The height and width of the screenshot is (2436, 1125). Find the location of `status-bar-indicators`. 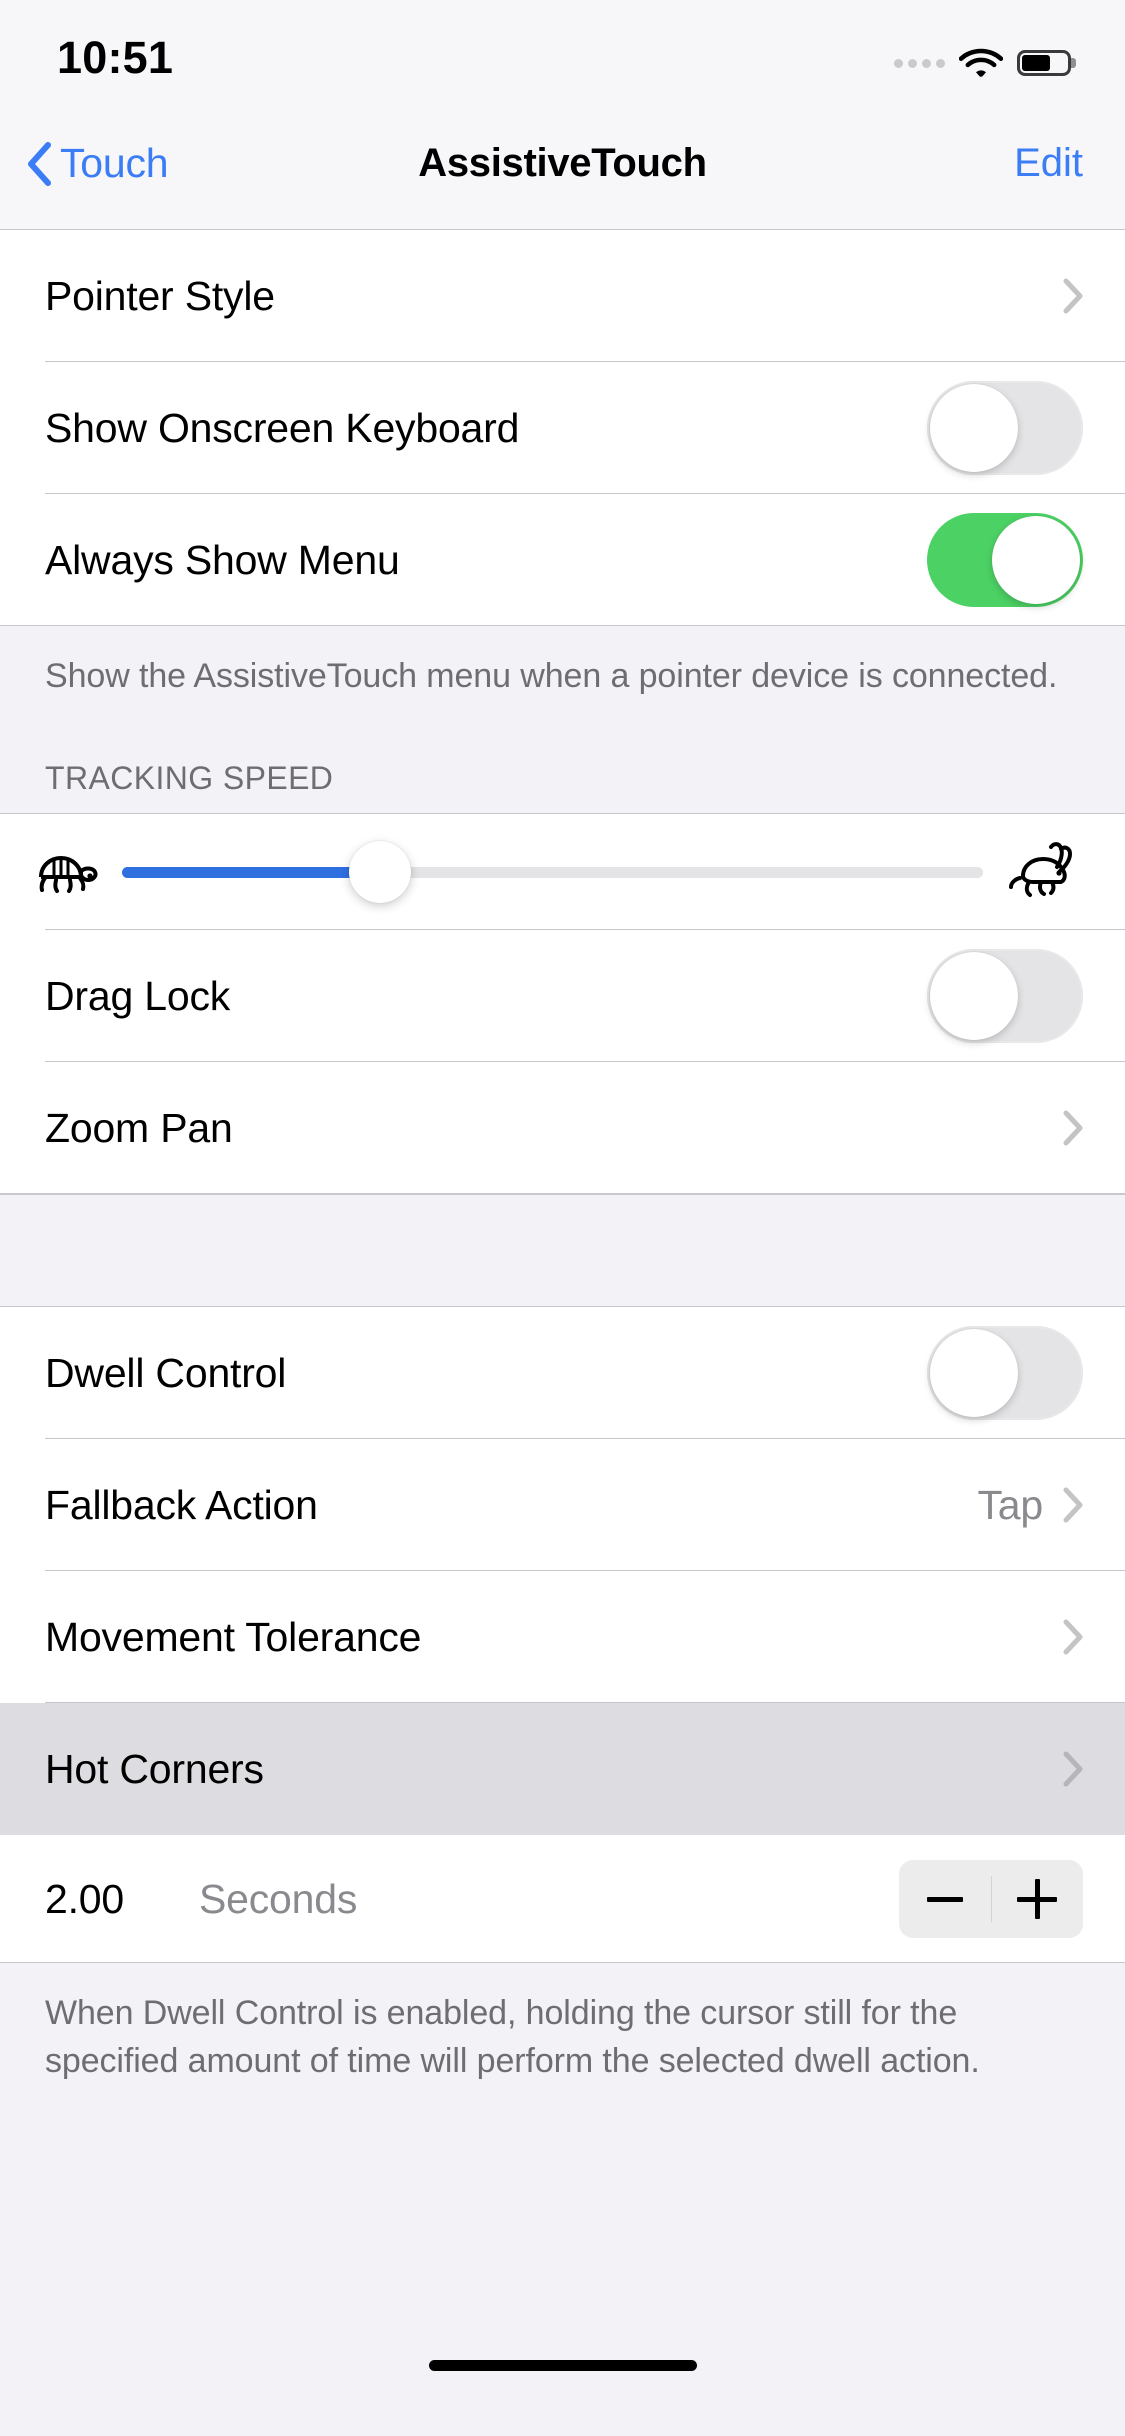

status-bar-indicators is located at coordinates (982, 65).